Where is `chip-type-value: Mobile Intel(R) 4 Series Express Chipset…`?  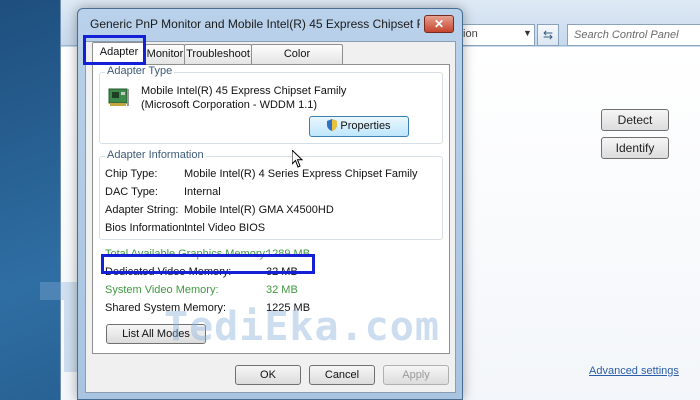
chip-type-value: Mobile Intel(R) 4 Series Express Chipset… is located at coordinates (301, 174).